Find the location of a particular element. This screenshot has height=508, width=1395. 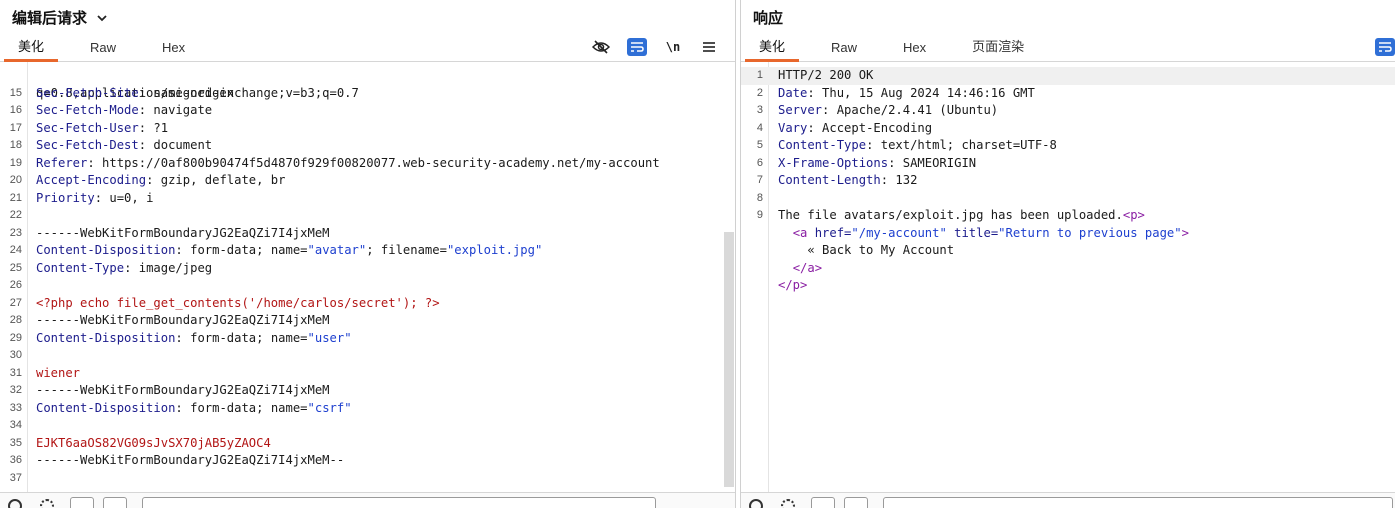

header-value: text/html; charset=UTF-8 is located at coordinates (965, 145).